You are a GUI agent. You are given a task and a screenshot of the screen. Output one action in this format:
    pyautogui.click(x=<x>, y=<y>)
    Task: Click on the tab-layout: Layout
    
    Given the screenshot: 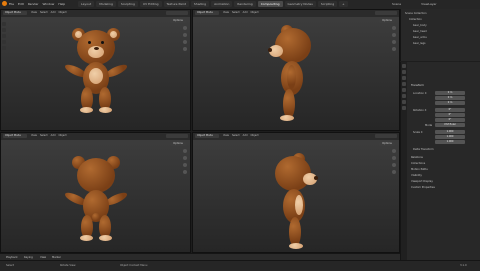 What is the action you would take?
    pyautogui.click(x=86, y=4)
    